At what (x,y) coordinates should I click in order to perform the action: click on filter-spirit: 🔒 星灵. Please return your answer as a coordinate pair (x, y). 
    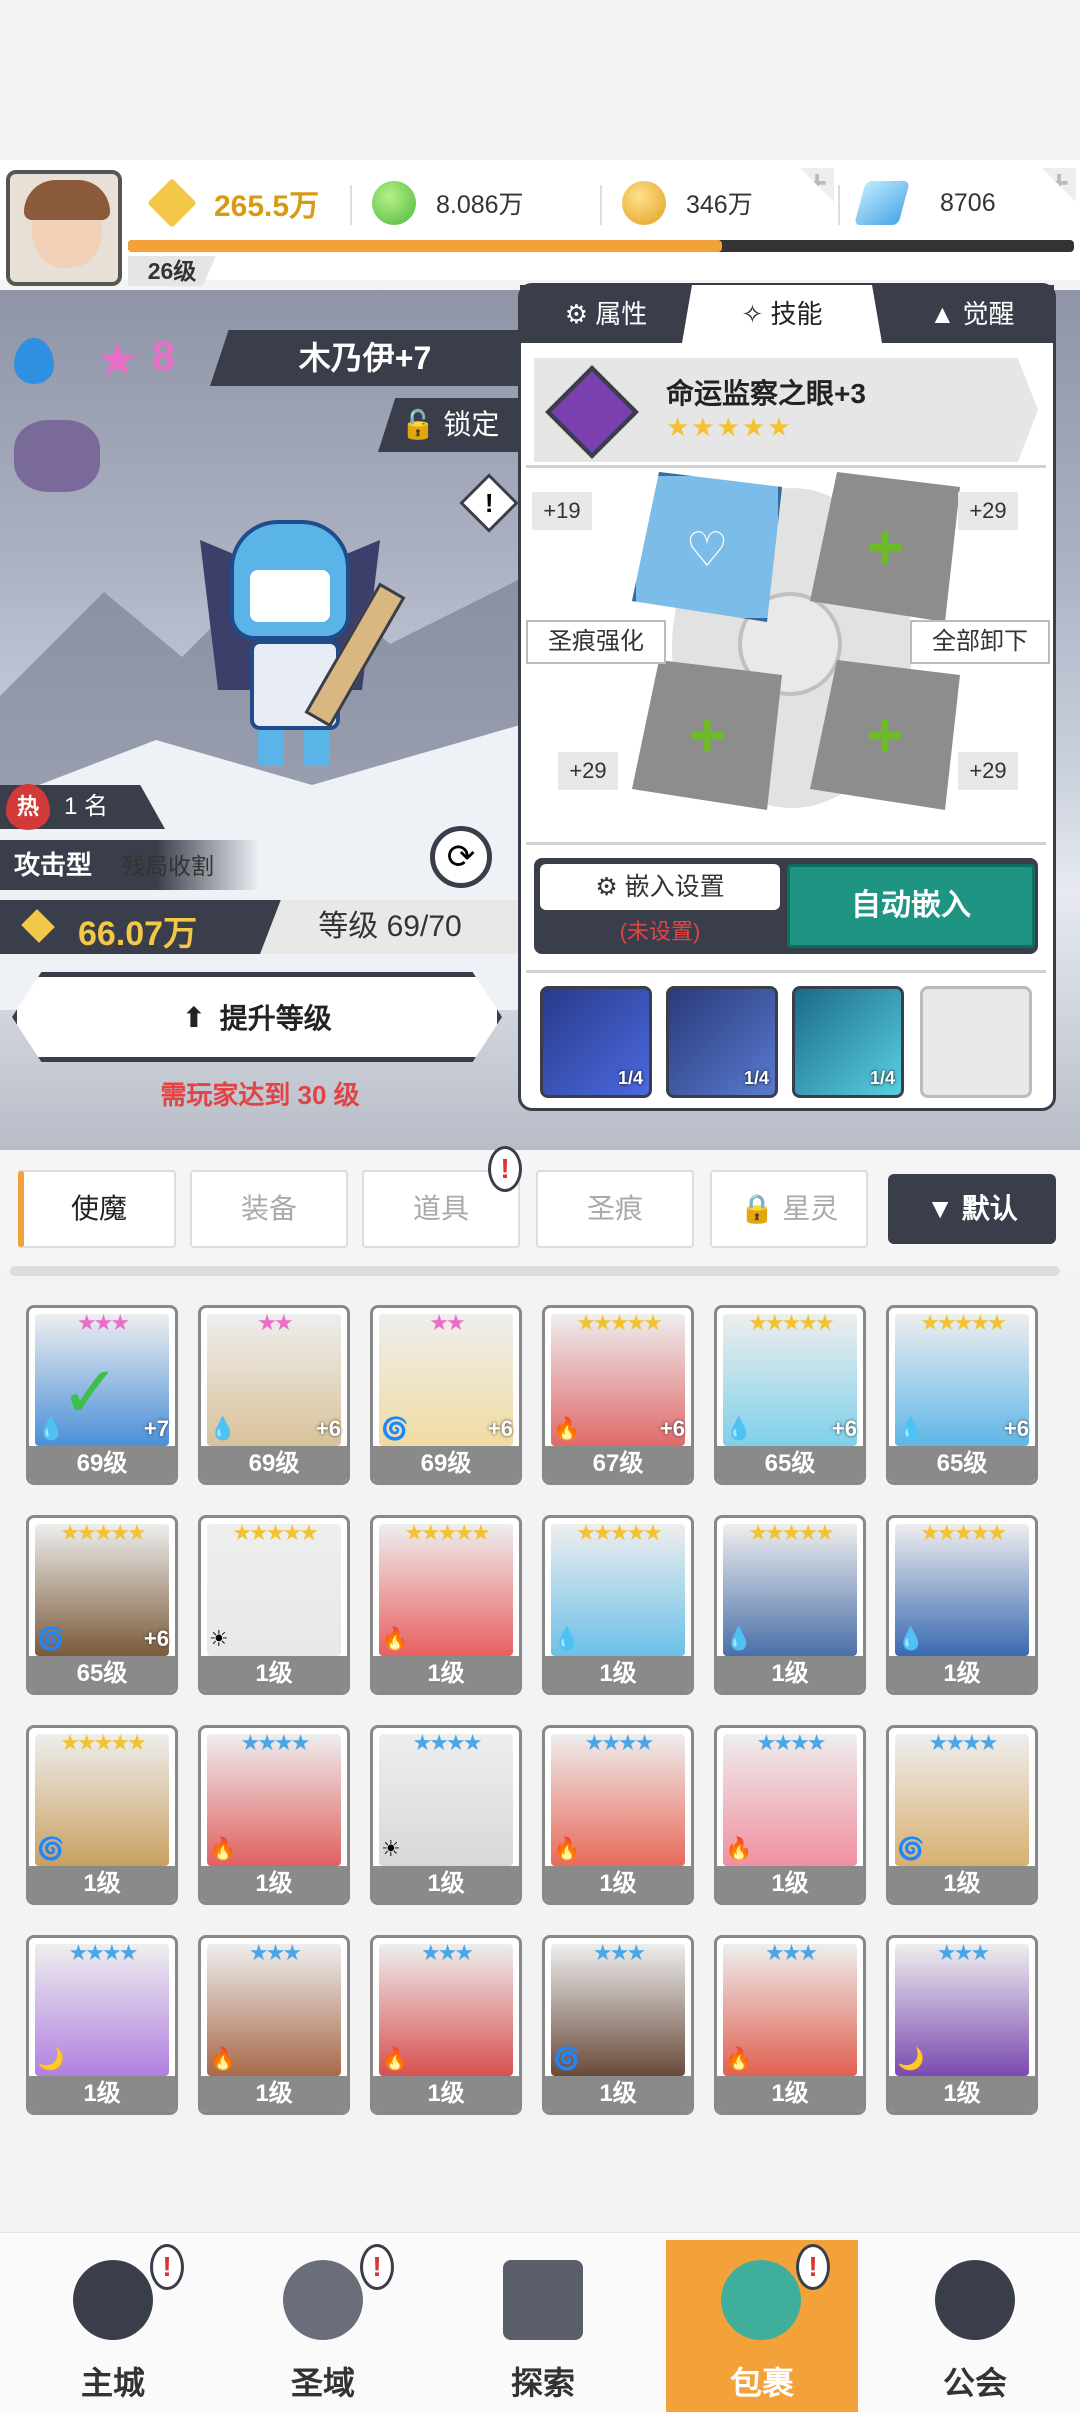
    Looking at the image, I should click on (789, 1209).